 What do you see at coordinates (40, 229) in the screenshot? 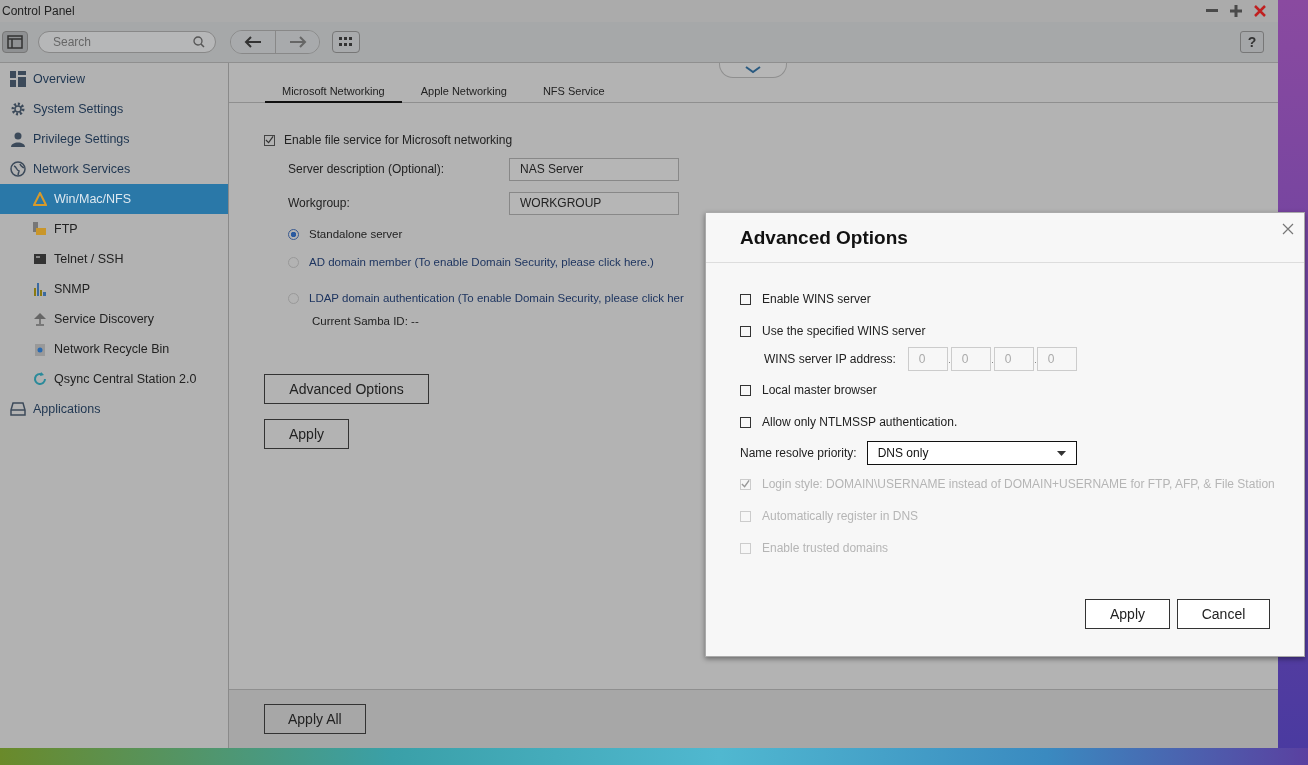
I see `folder-icon` at bounding box center [40, 229].